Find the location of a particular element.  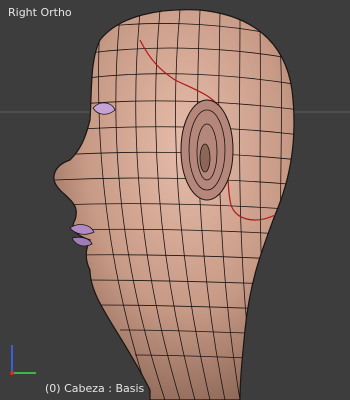

ear is located at coordinates (207, 150).